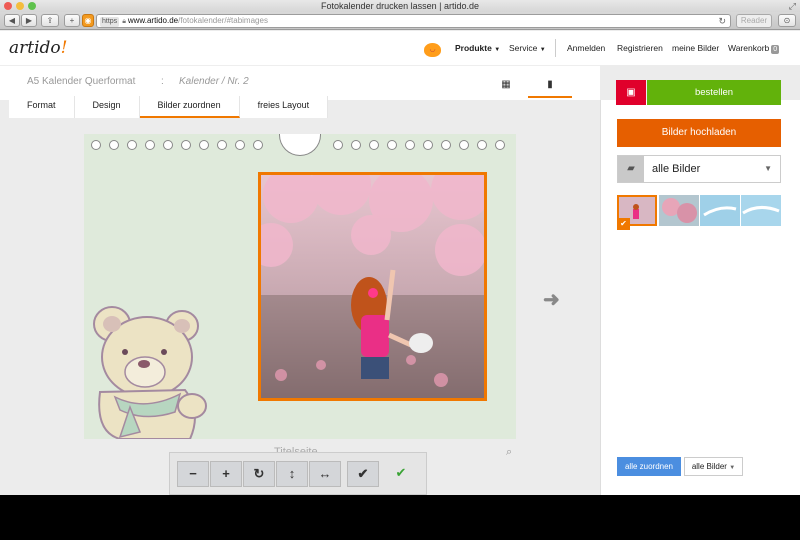  I want to click on fullscreen-icon: ⤢, so click(792, 6).